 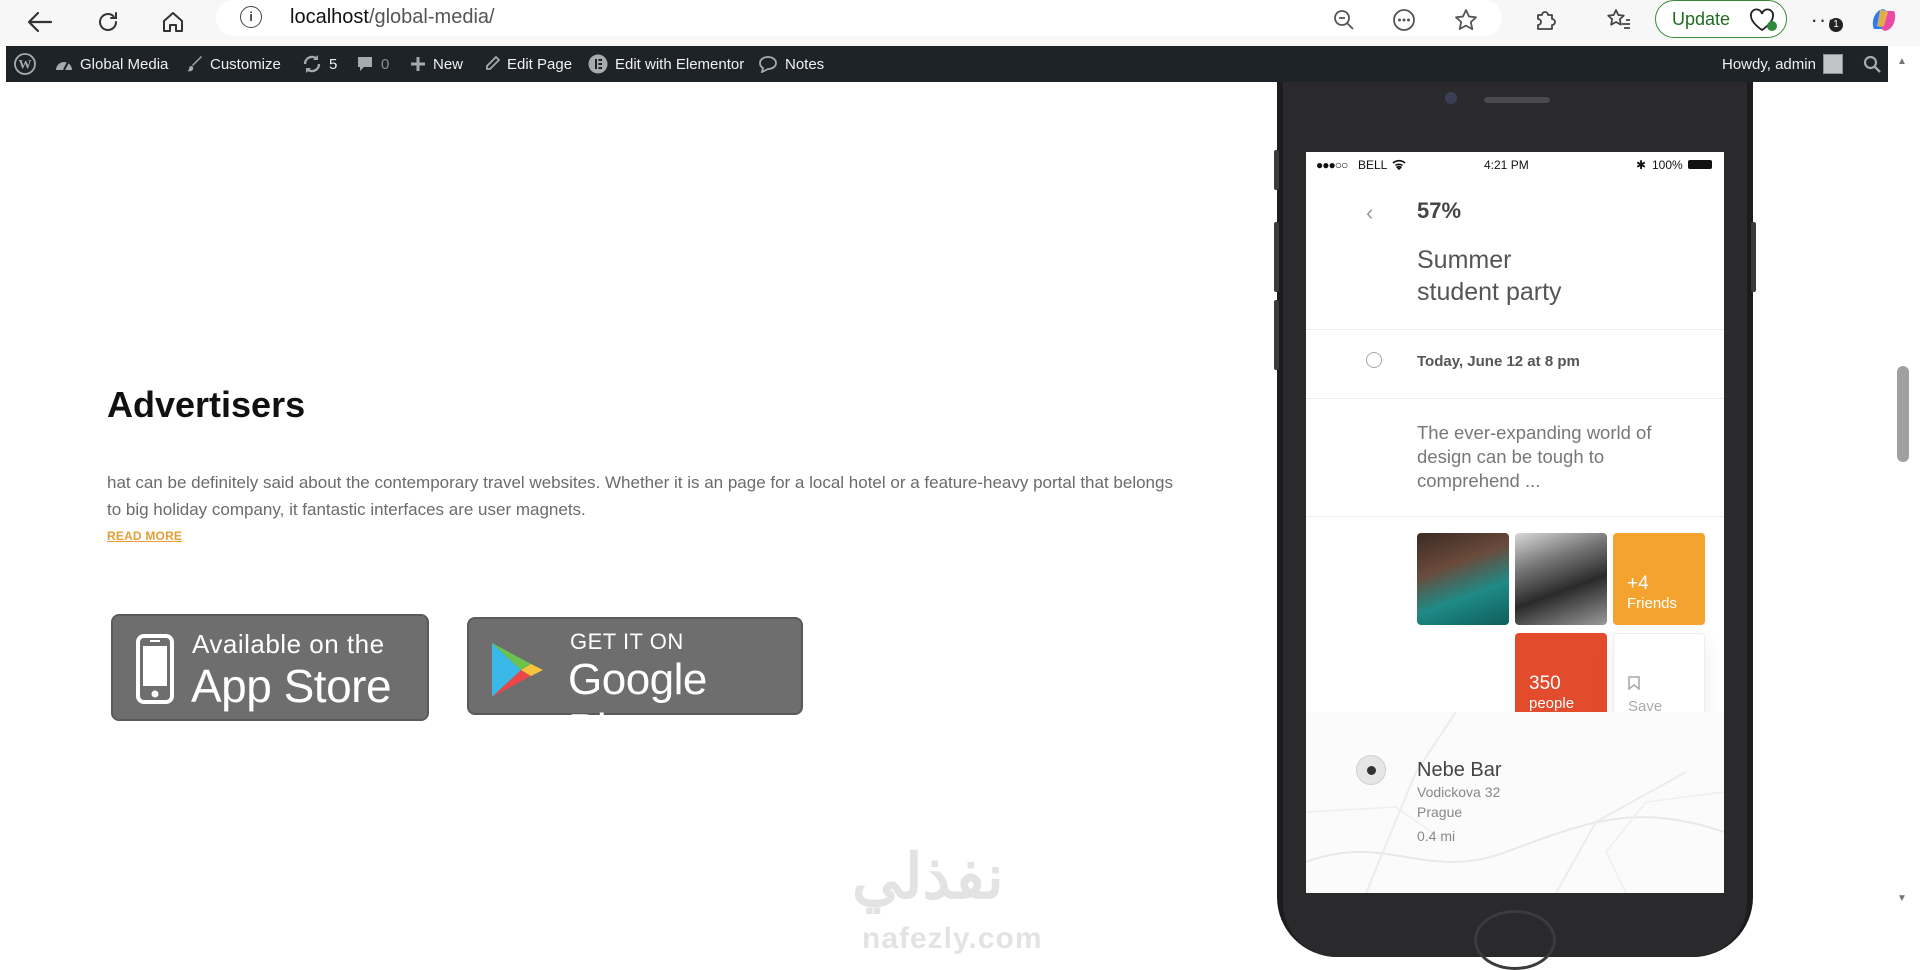 I want to click on google-play-main-text: Google Play, so click(x=637, y=704).